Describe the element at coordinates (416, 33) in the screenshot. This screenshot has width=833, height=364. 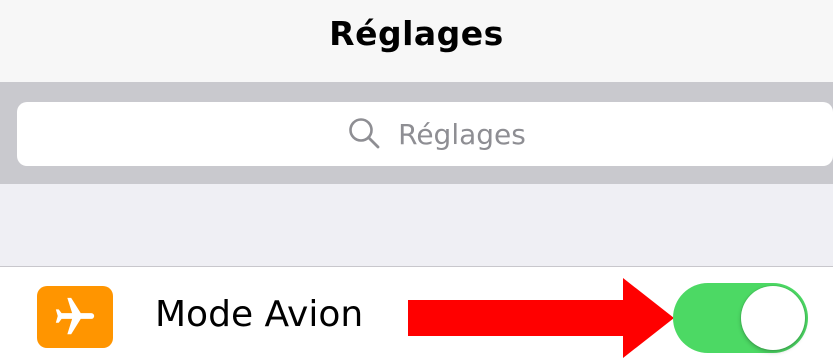
I see `page-title: Réglages` at that location.